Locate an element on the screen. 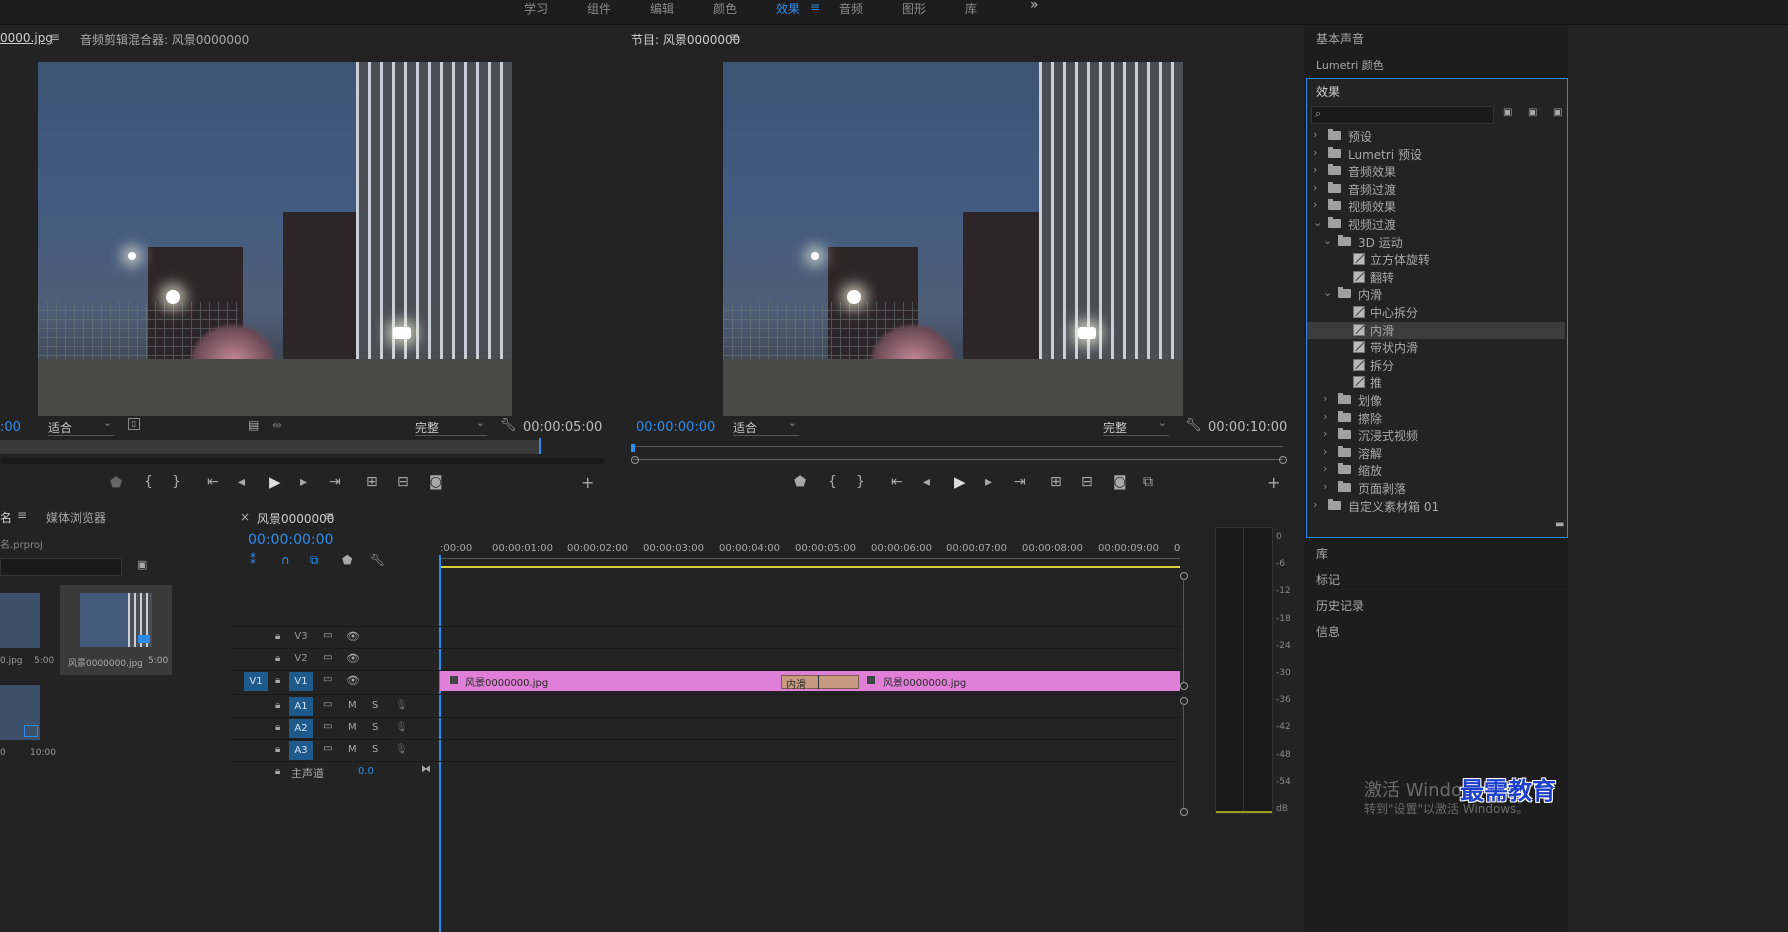  program-add-marker-icon: ⬟ is located at coordinates (800, 482).